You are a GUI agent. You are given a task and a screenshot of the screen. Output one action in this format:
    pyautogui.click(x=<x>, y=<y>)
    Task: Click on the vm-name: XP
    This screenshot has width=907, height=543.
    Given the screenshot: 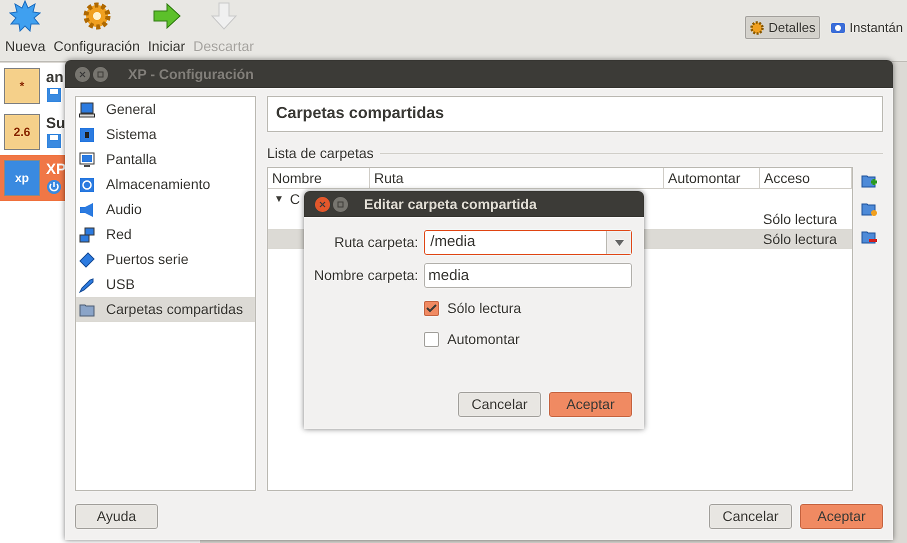 What is the action you would take?
    pyautogui.click(x=56, y=170)
    